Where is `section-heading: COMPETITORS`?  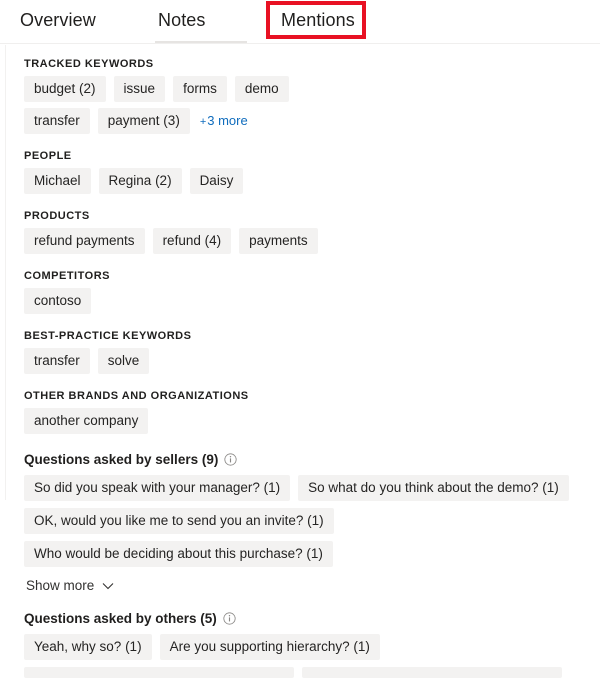
section-heading: COMPETITORS is located at coordinates (67, 276).